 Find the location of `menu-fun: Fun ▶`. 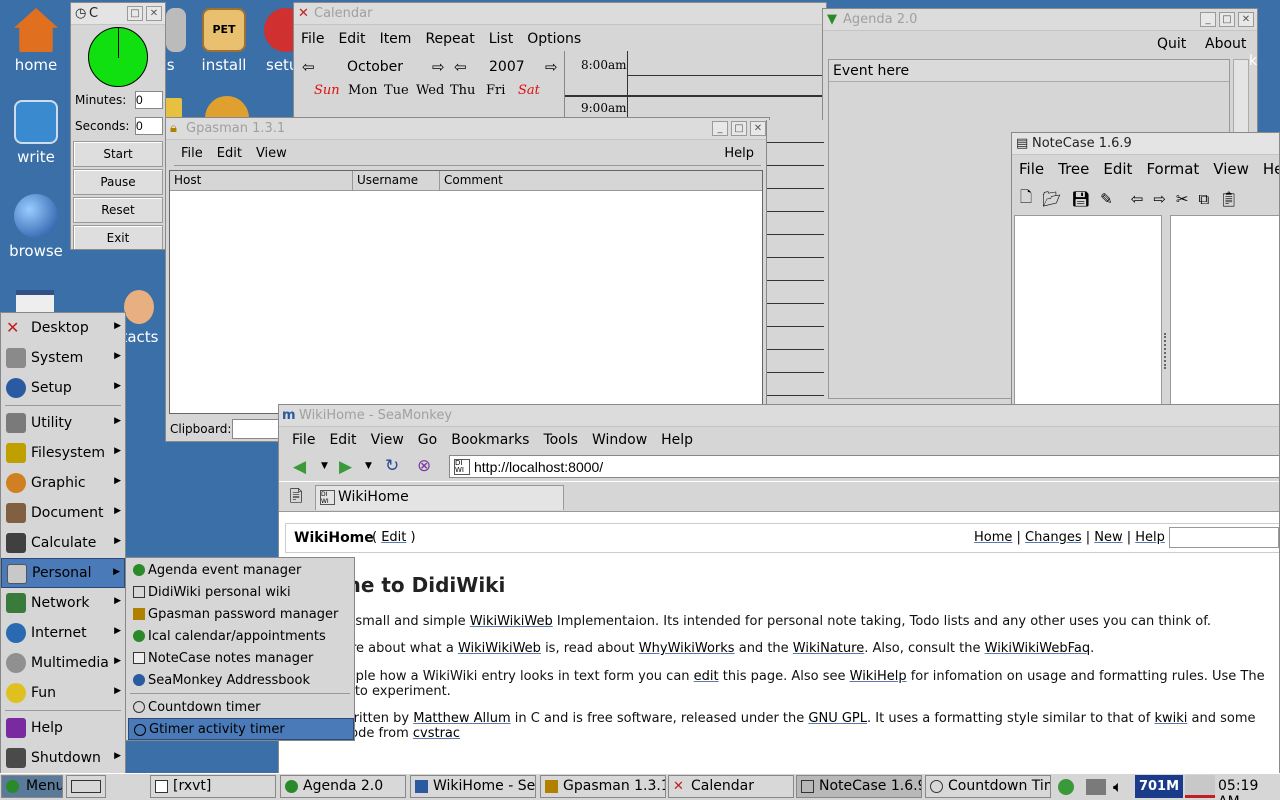

menu-fun: Fun ▶ is located at coordinates (63, 693).